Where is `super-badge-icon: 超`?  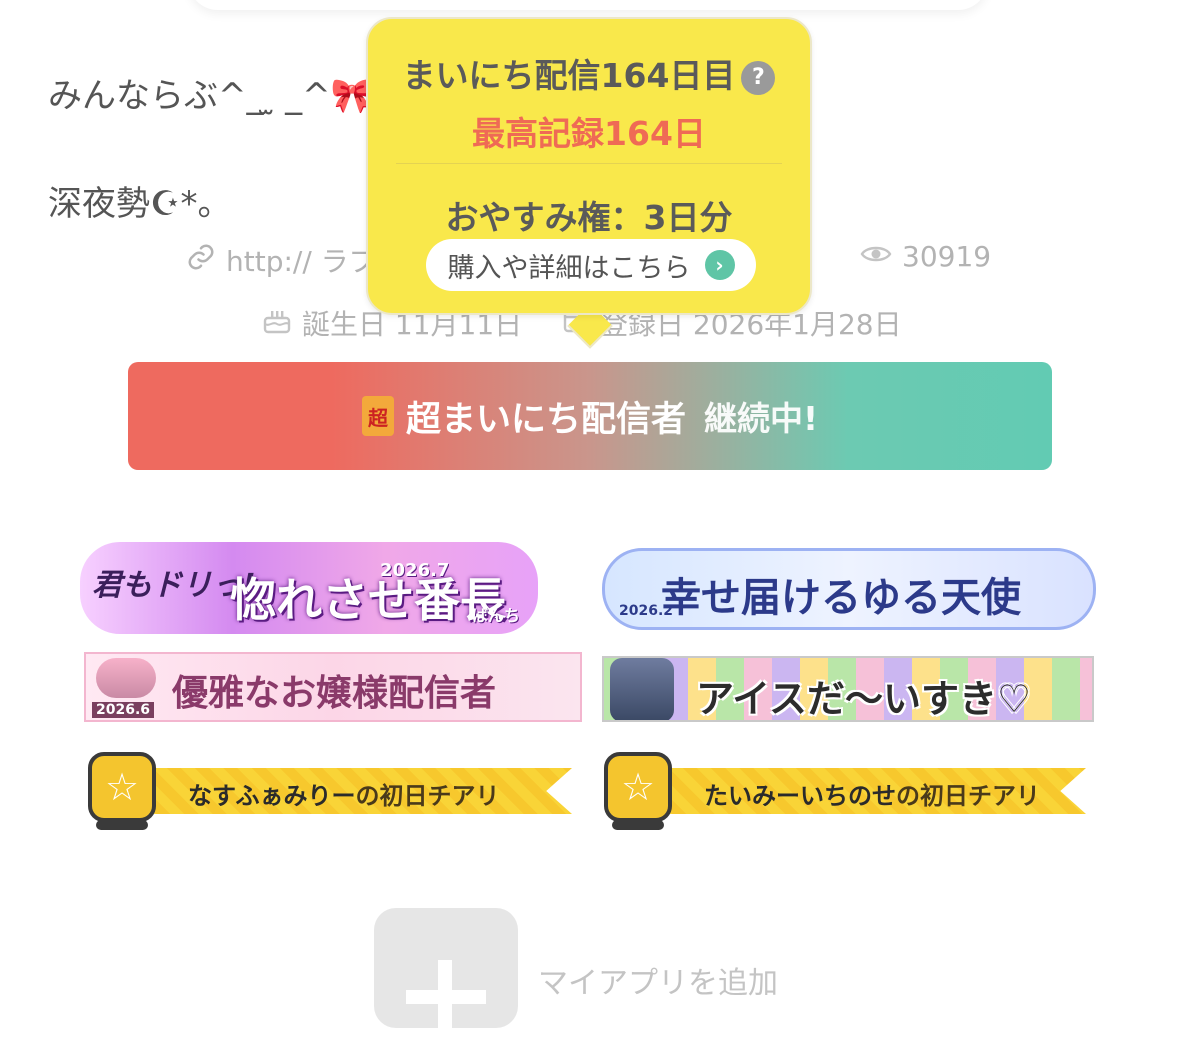 super-badge-icon: 超 is located at coordinates (377, 416).